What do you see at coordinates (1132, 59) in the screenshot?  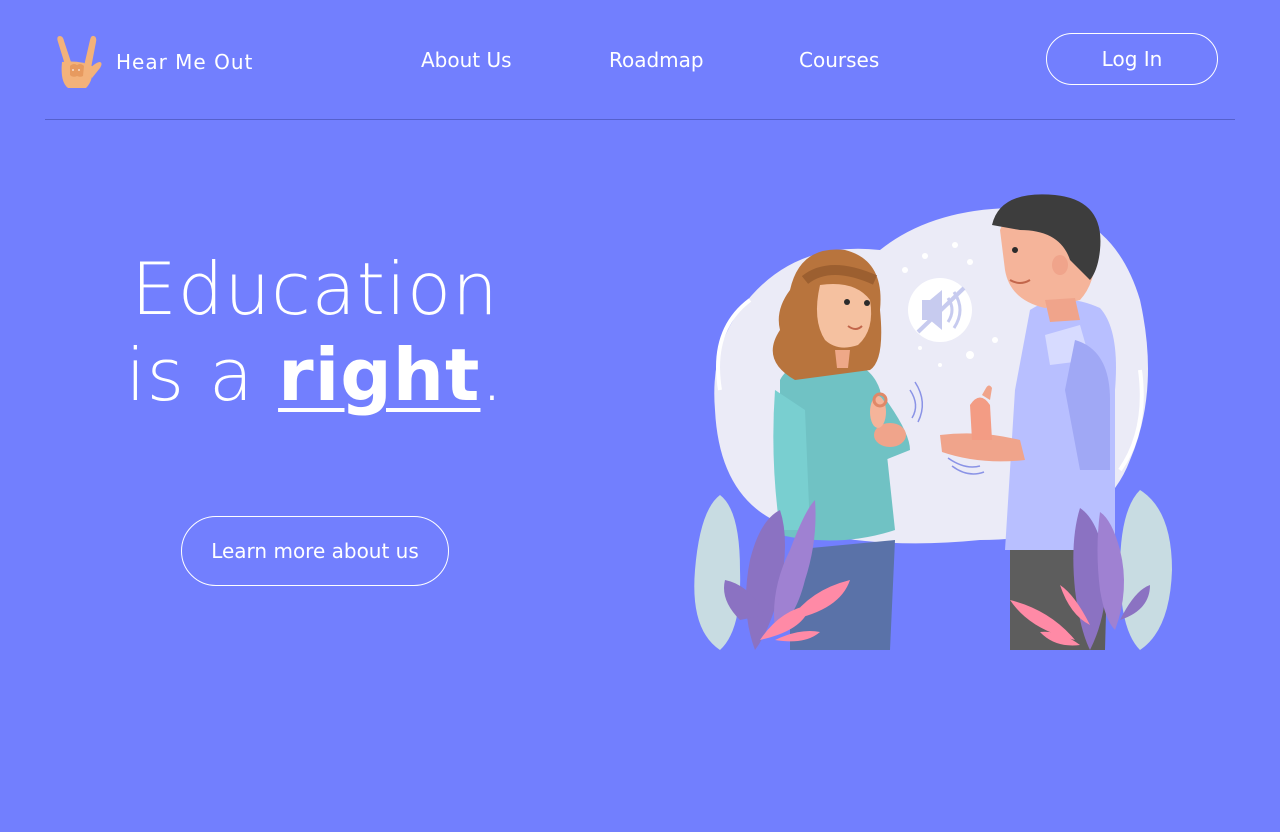 I see `login-button: Log In` at bounding box center [1132, 59].